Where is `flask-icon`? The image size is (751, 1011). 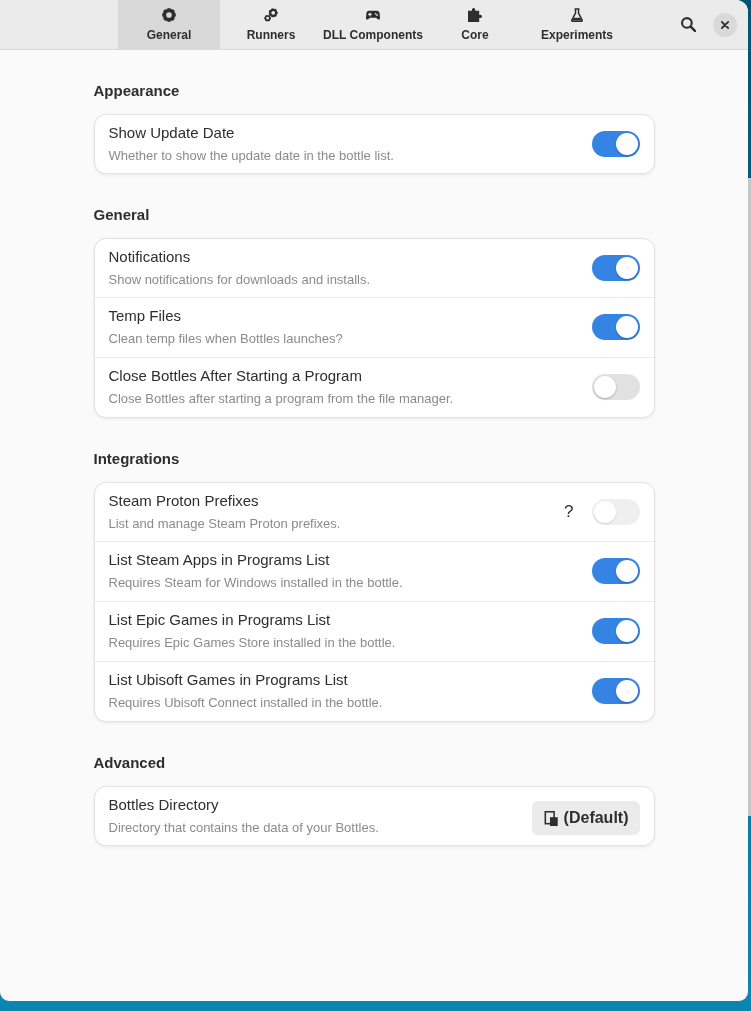 flask-icon is located at coordinates (577, 15).